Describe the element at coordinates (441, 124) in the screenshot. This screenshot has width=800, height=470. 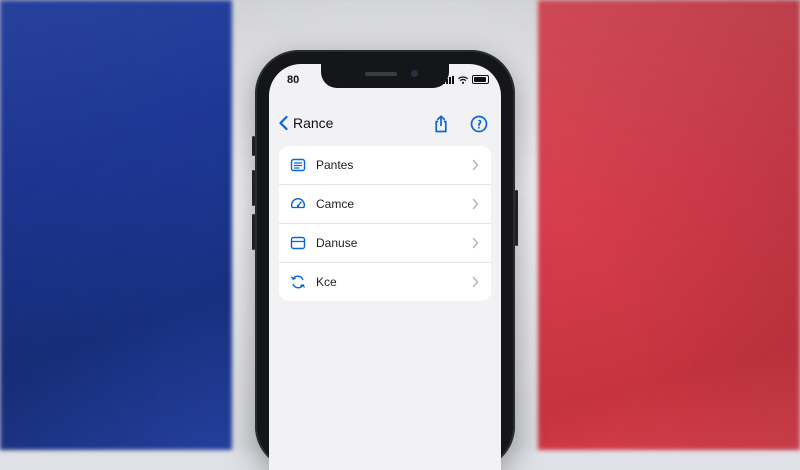
I see `share-icon` at that location.